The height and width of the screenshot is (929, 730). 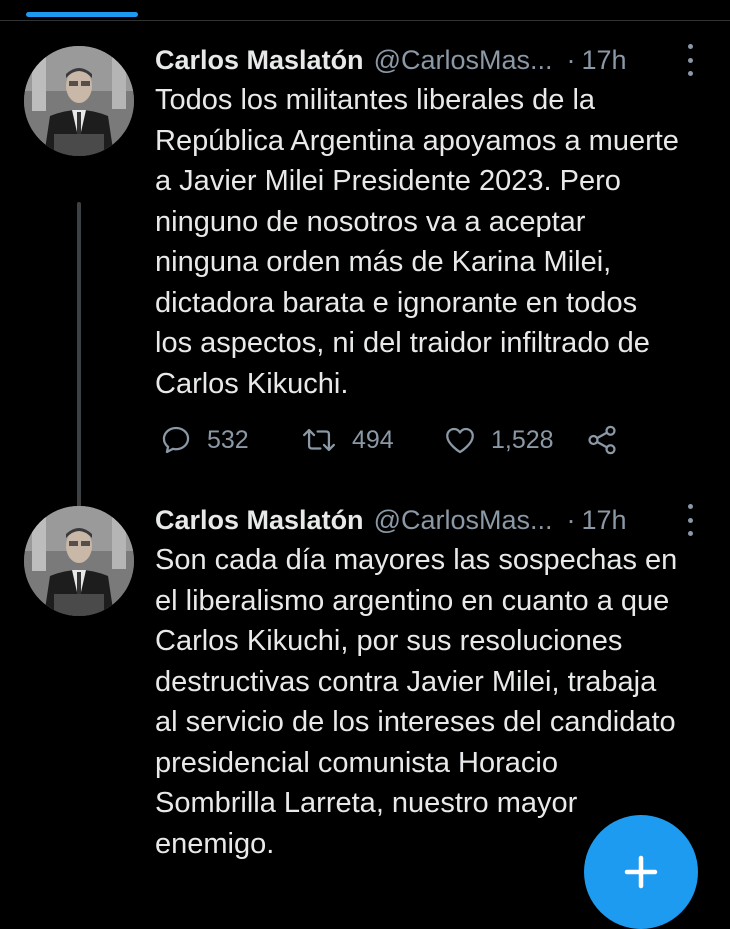 I want to click on retweet-button: 494, so click(x=347, y=440).